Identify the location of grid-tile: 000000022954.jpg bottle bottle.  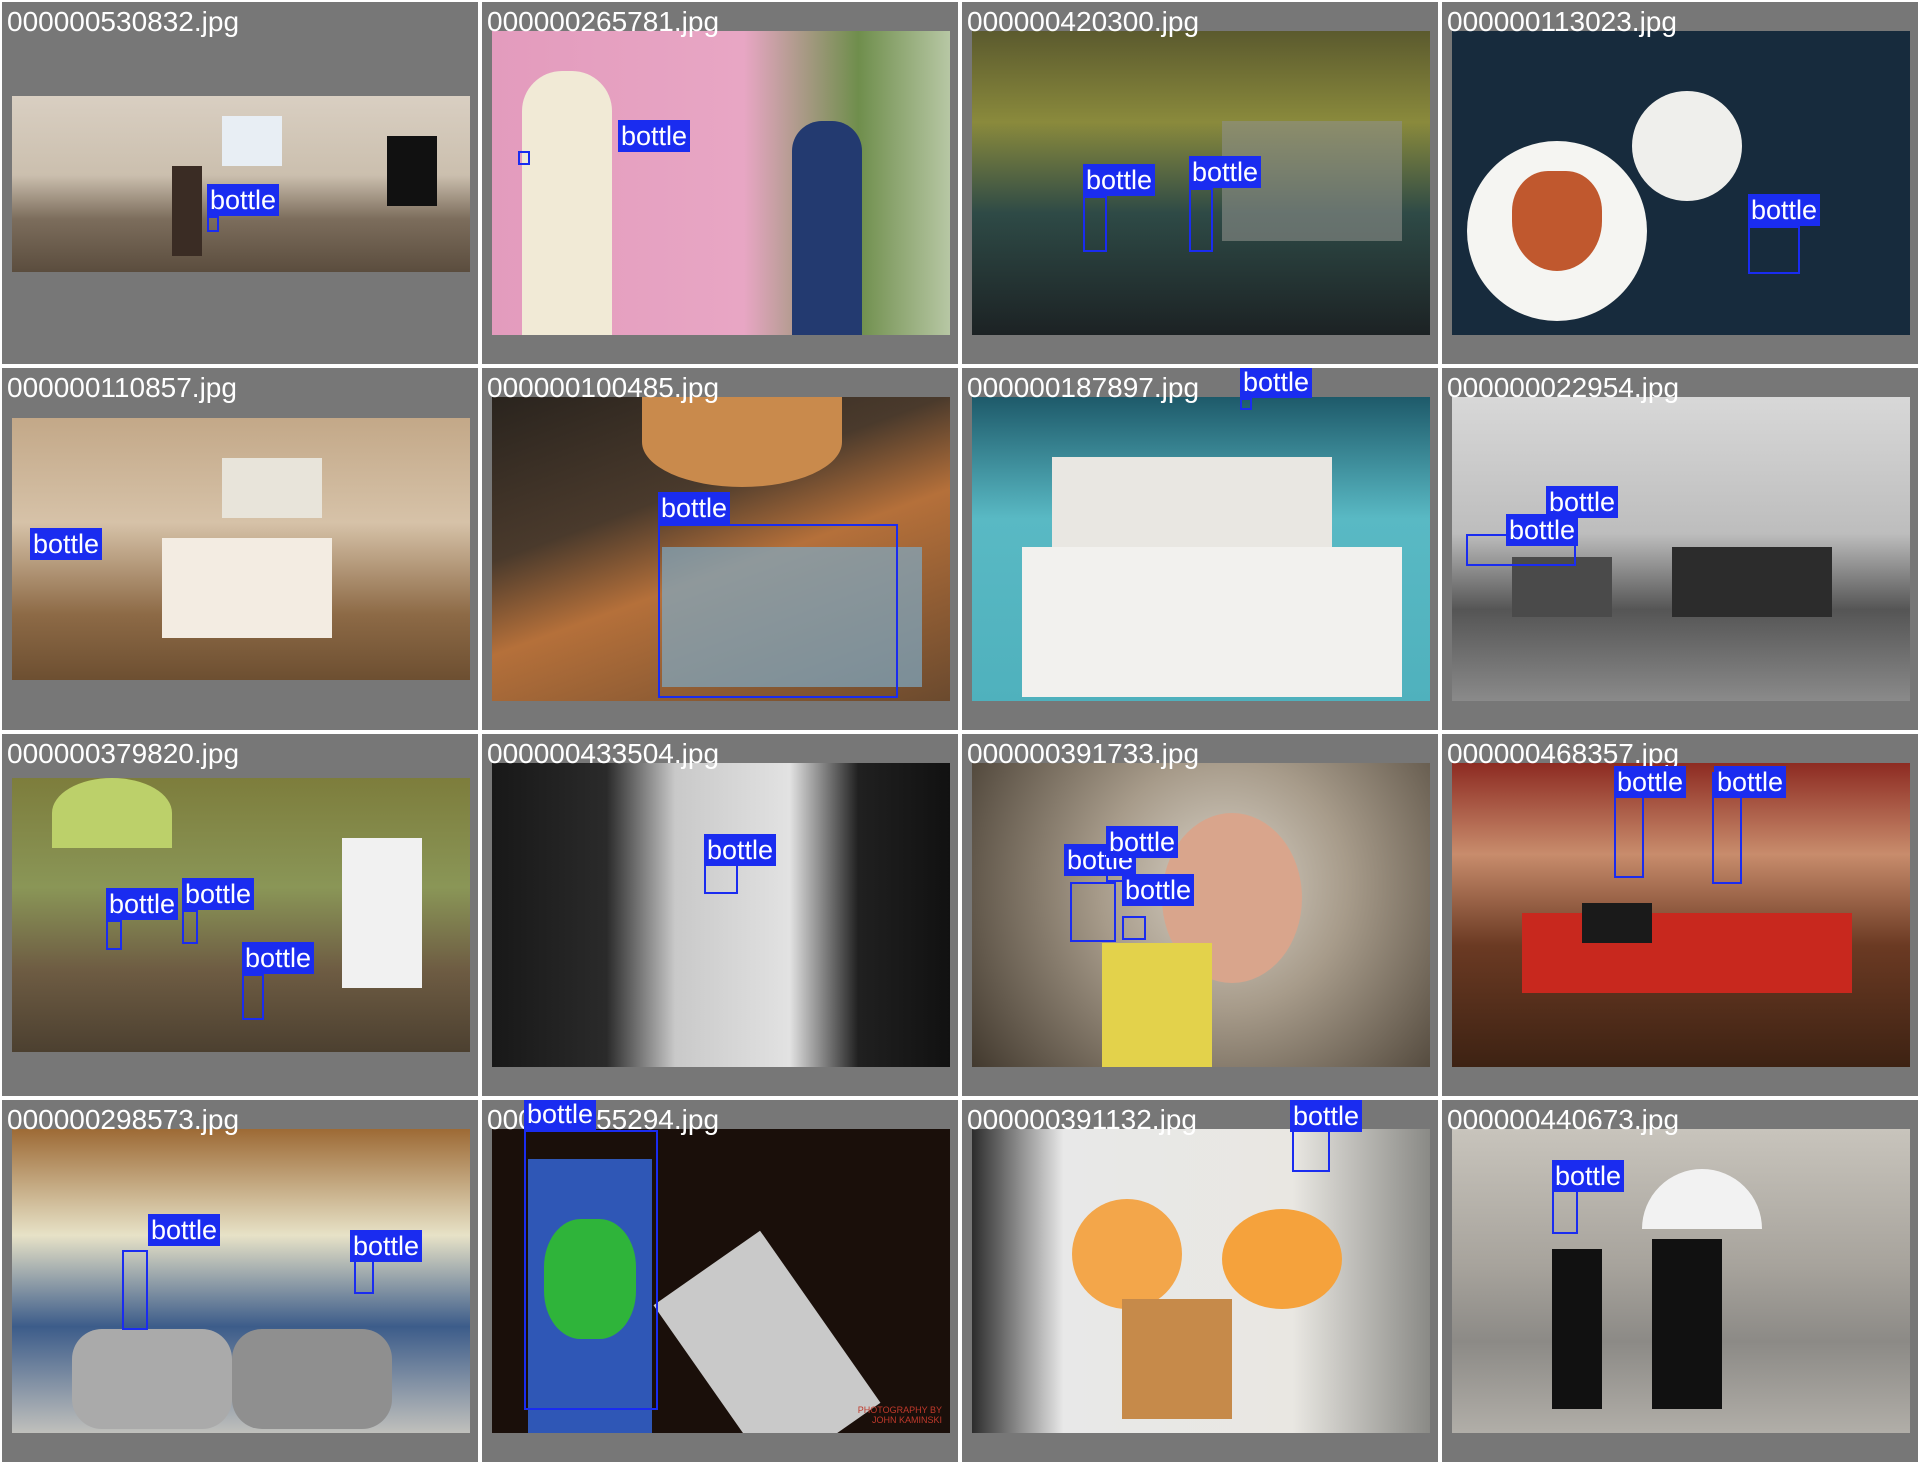
(1680, 549).